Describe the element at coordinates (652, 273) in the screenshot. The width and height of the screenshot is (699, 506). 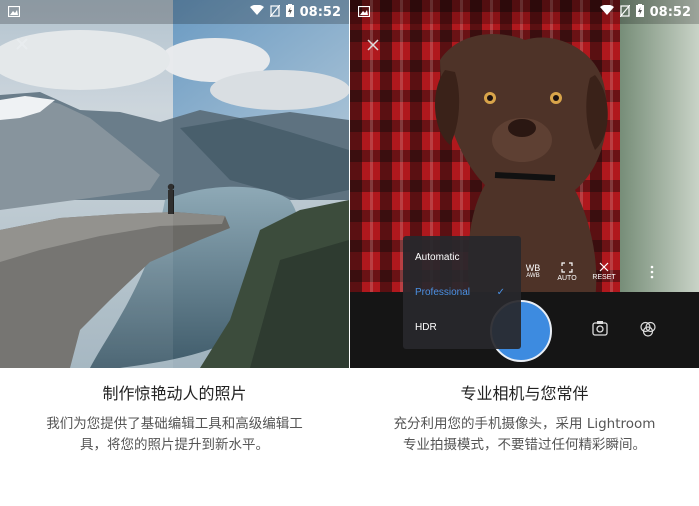
I see `more-options-icon` at that location.